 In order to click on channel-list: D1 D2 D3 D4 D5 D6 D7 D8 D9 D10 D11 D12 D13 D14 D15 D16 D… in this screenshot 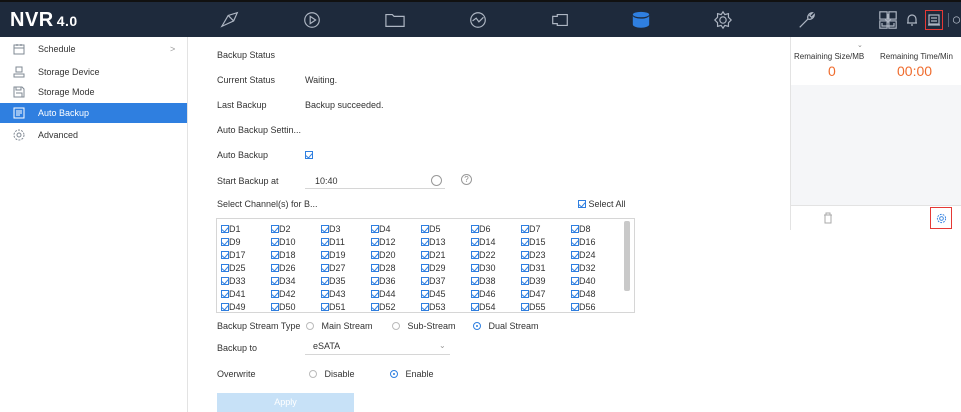, I will do `click(425, 265)`.